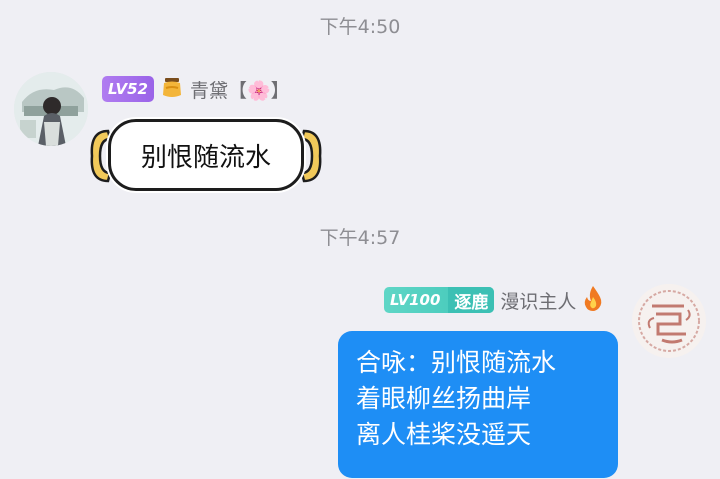 This screenshot has width=720, height=479. I want to click on timestamp: 下午4:57, so click(360, 238).